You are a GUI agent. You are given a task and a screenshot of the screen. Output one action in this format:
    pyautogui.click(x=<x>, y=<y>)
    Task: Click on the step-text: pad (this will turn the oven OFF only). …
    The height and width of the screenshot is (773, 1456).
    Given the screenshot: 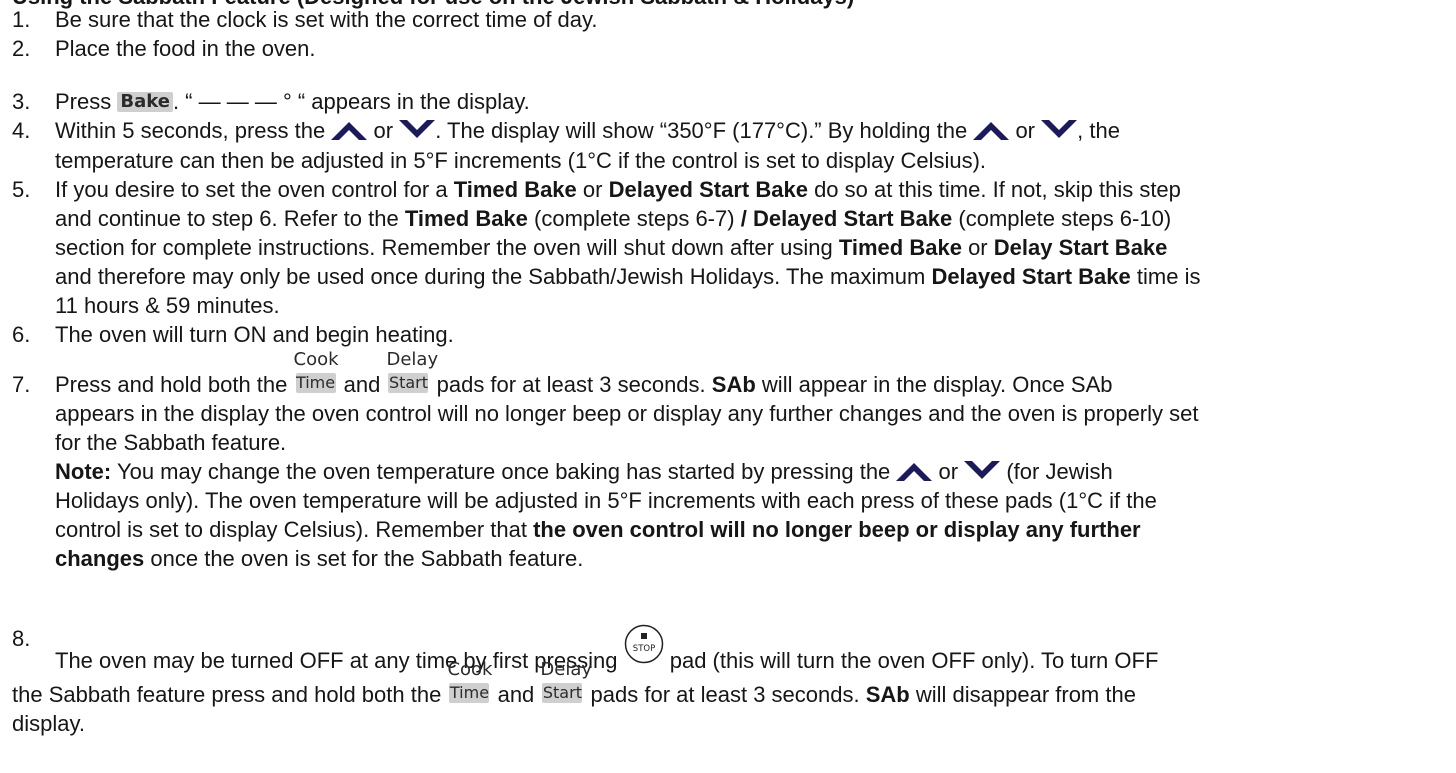 What is the action you would take?
    pyautogui.click(x=914, y=660)
    